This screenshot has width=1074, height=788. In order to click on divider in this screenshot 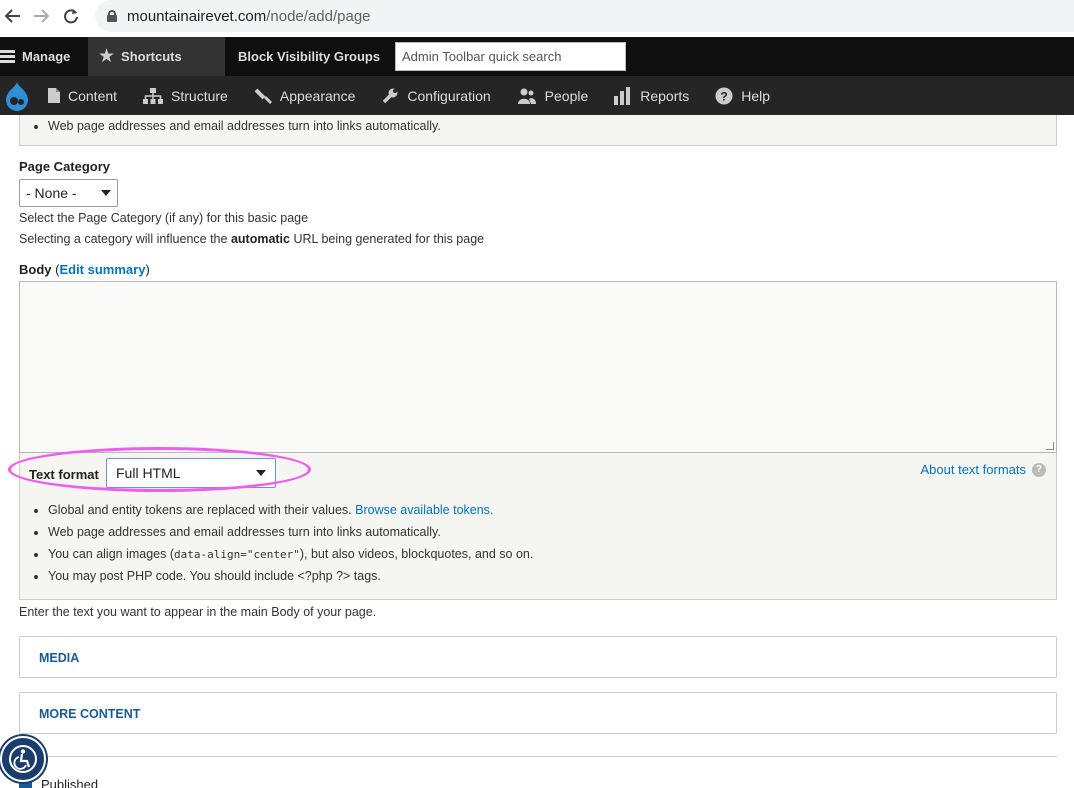, I will do `click(538, 756)`.